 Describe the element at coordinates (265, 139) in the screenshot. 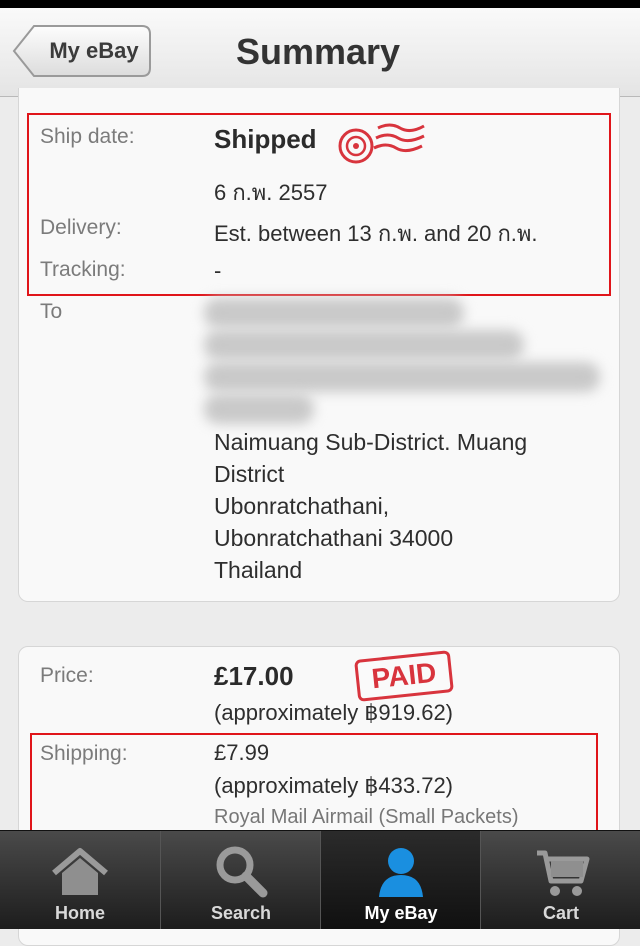

I see `ship-status: Shipped` at that location.